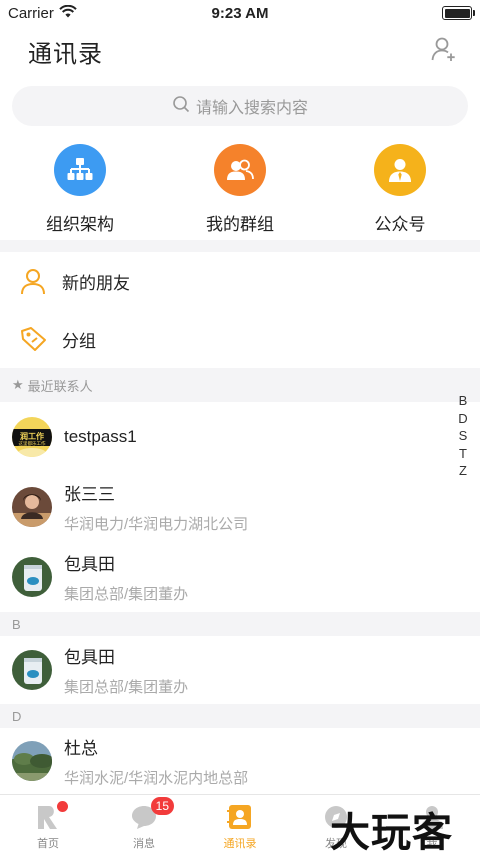 The height and width of the screenshot is (852, 480). I want to click on avatar: 润工作 这里都乐工作, so click(32, 437).